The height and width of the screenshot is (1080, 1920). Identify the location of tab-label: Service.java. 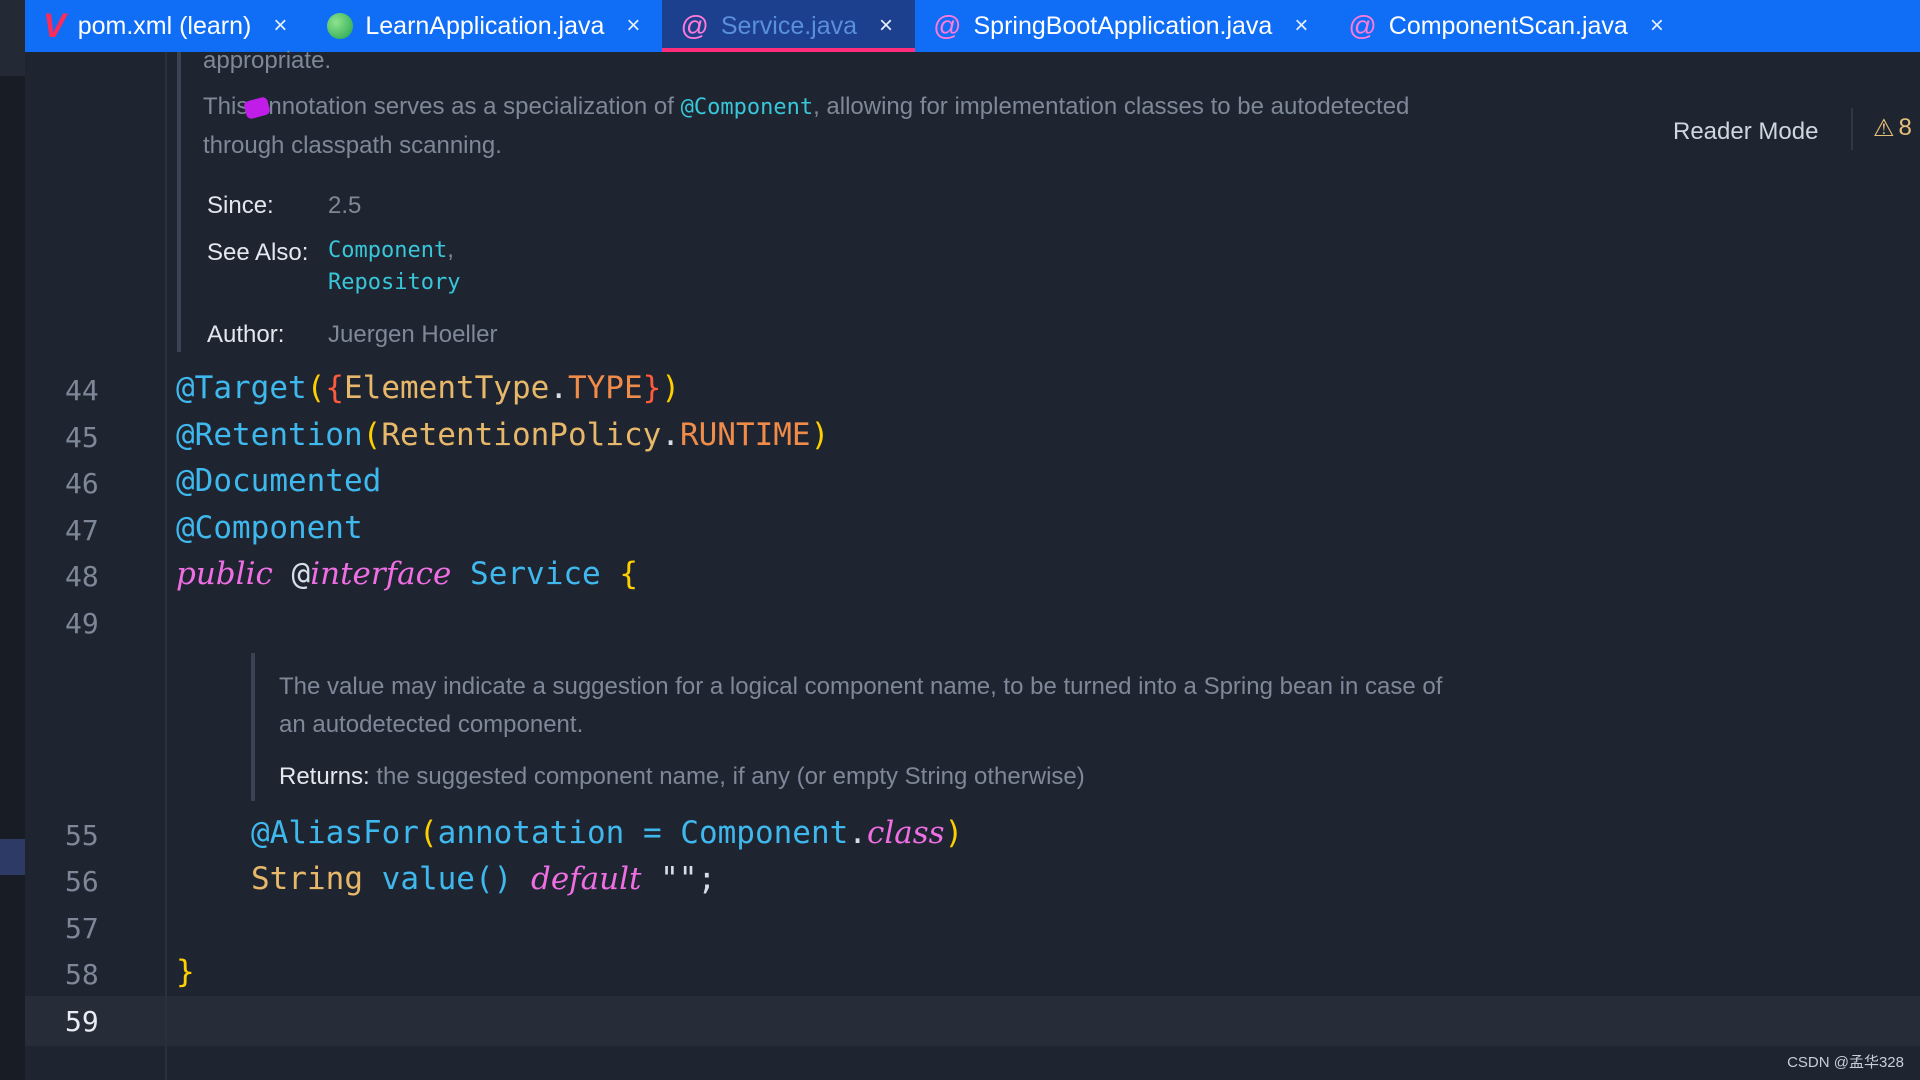
(789, 25).